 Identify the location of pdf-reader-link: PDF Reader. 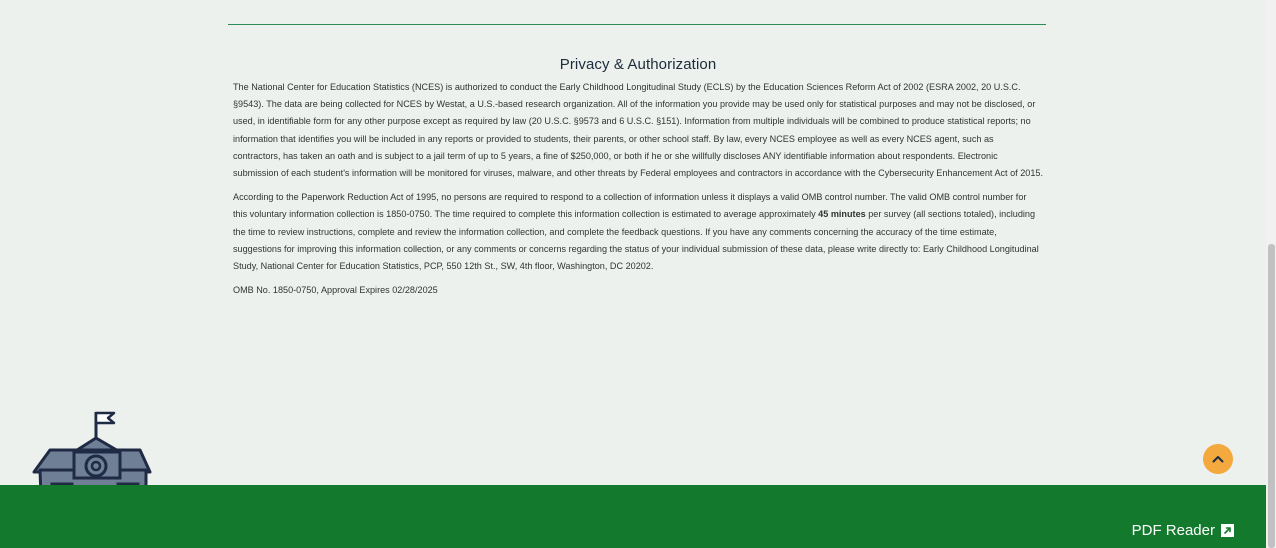
(1183, 530).